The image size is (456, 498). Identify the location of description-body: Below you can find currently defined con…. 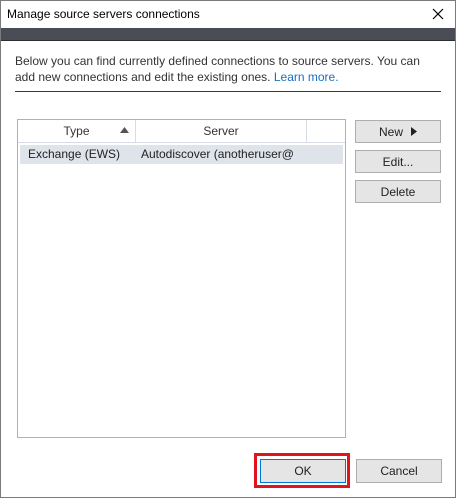
(217, 69).